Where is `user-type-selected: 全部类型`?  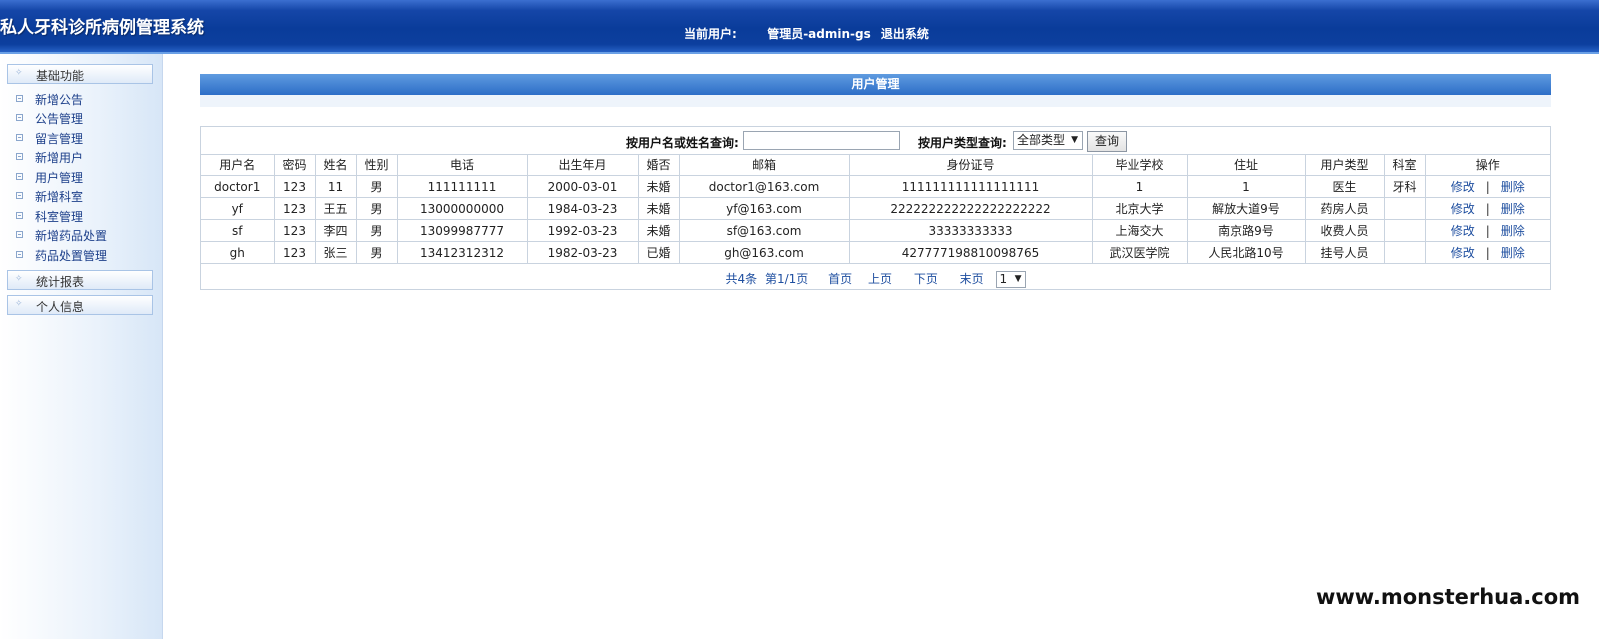 user-type-selected: 全部类型 is located at coordinates (1041, 140).